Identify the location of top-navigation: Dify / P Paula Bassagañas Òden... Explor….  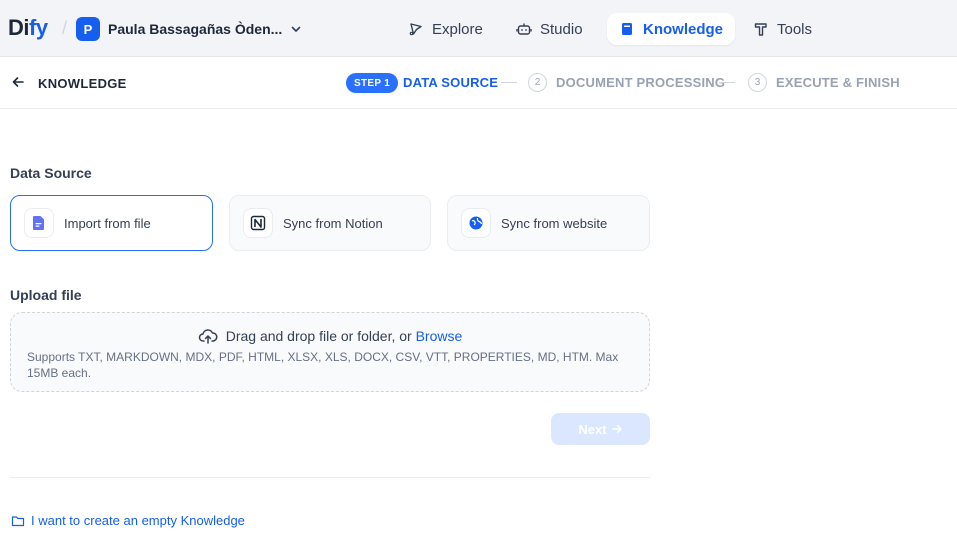
(478, 28).